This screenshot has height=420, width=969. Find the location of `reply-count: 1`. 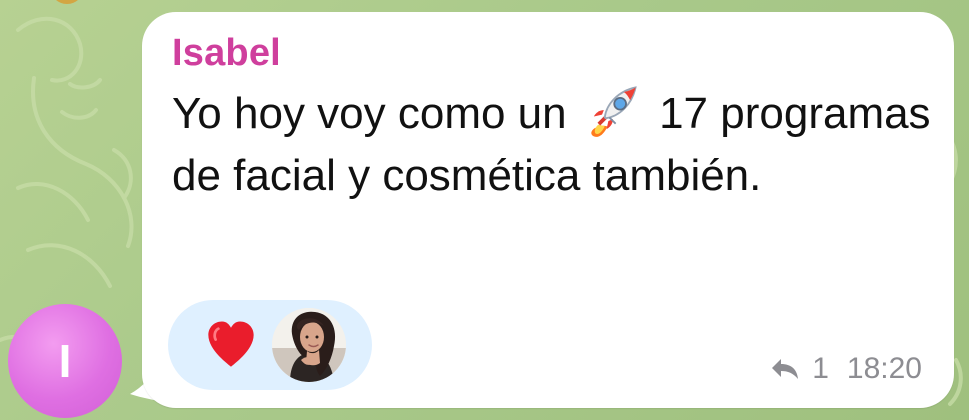

reply-count: 1 is located at coordinates (820, 369).